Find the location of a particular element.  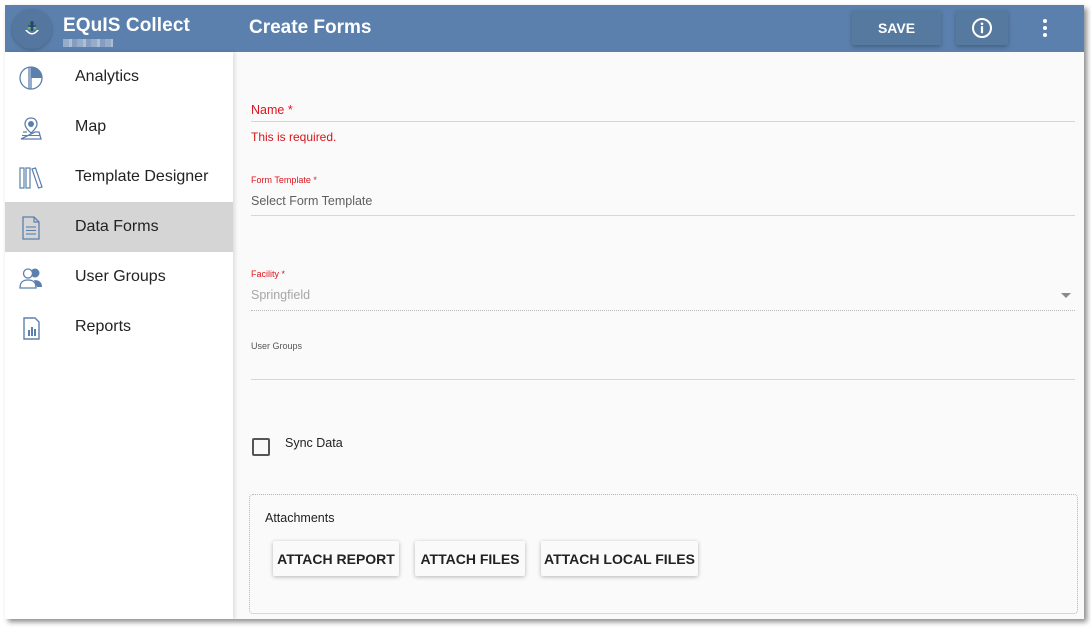

sync-data-label: Sync Data is located at coordinates (314, 443).